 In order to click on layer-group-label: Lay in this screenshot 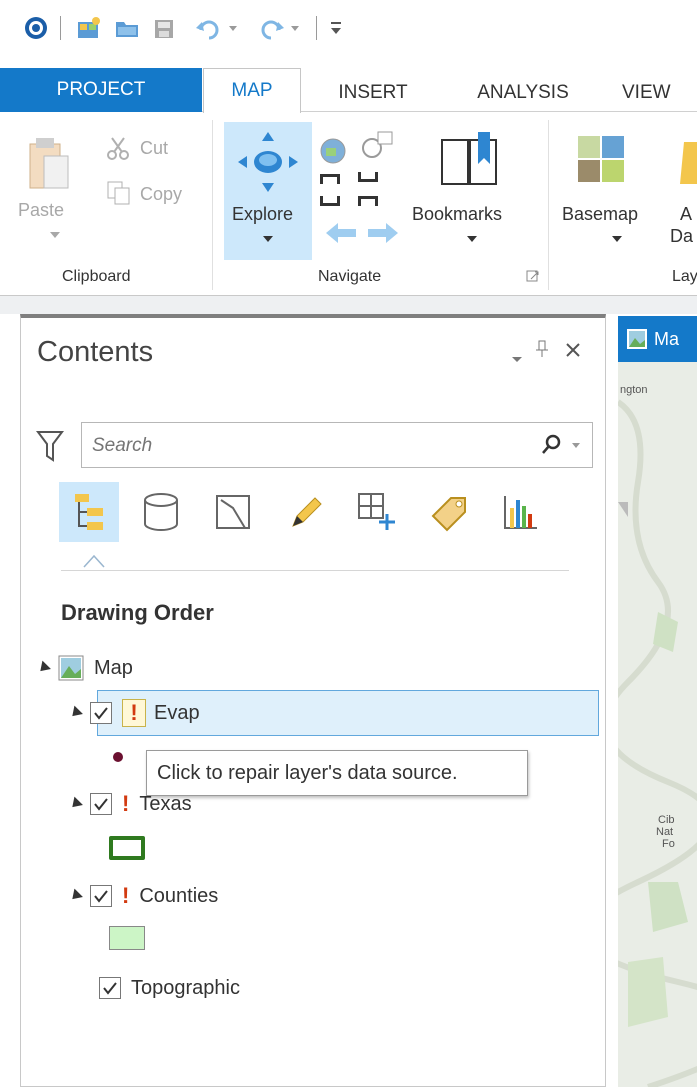, I will do `click(684, 276)`.